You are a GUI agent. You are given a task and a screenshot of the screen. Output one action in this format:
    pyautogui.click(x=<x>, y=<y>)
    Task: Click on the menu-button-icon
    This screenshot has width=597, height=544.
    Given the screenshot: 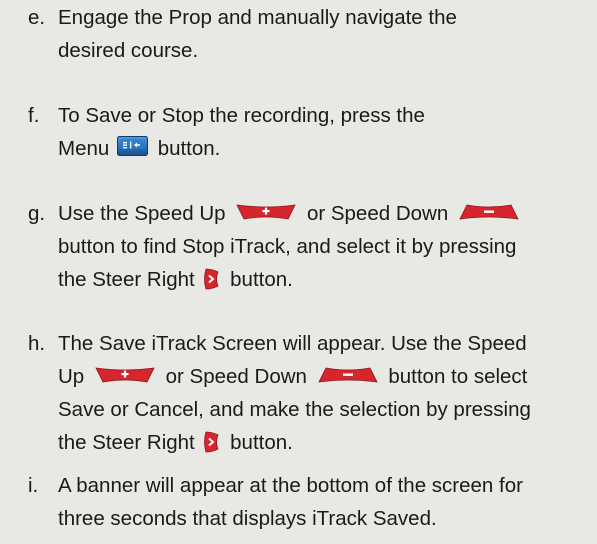 What is the action you would take?
    pyautogui.click(x=132, y=145)
    